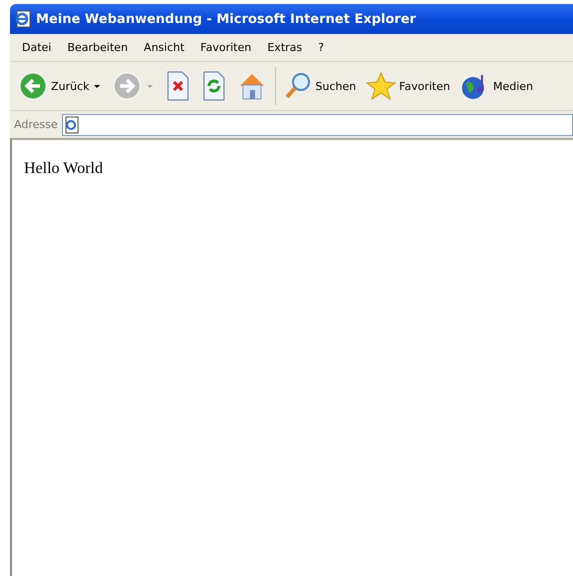 The height and width of the screenshot is (576, 573). What do you see at coordinates (97, 47) in the screenshot?
I see `menu-item: Bearbeiten` at bounding box center [97, 47].